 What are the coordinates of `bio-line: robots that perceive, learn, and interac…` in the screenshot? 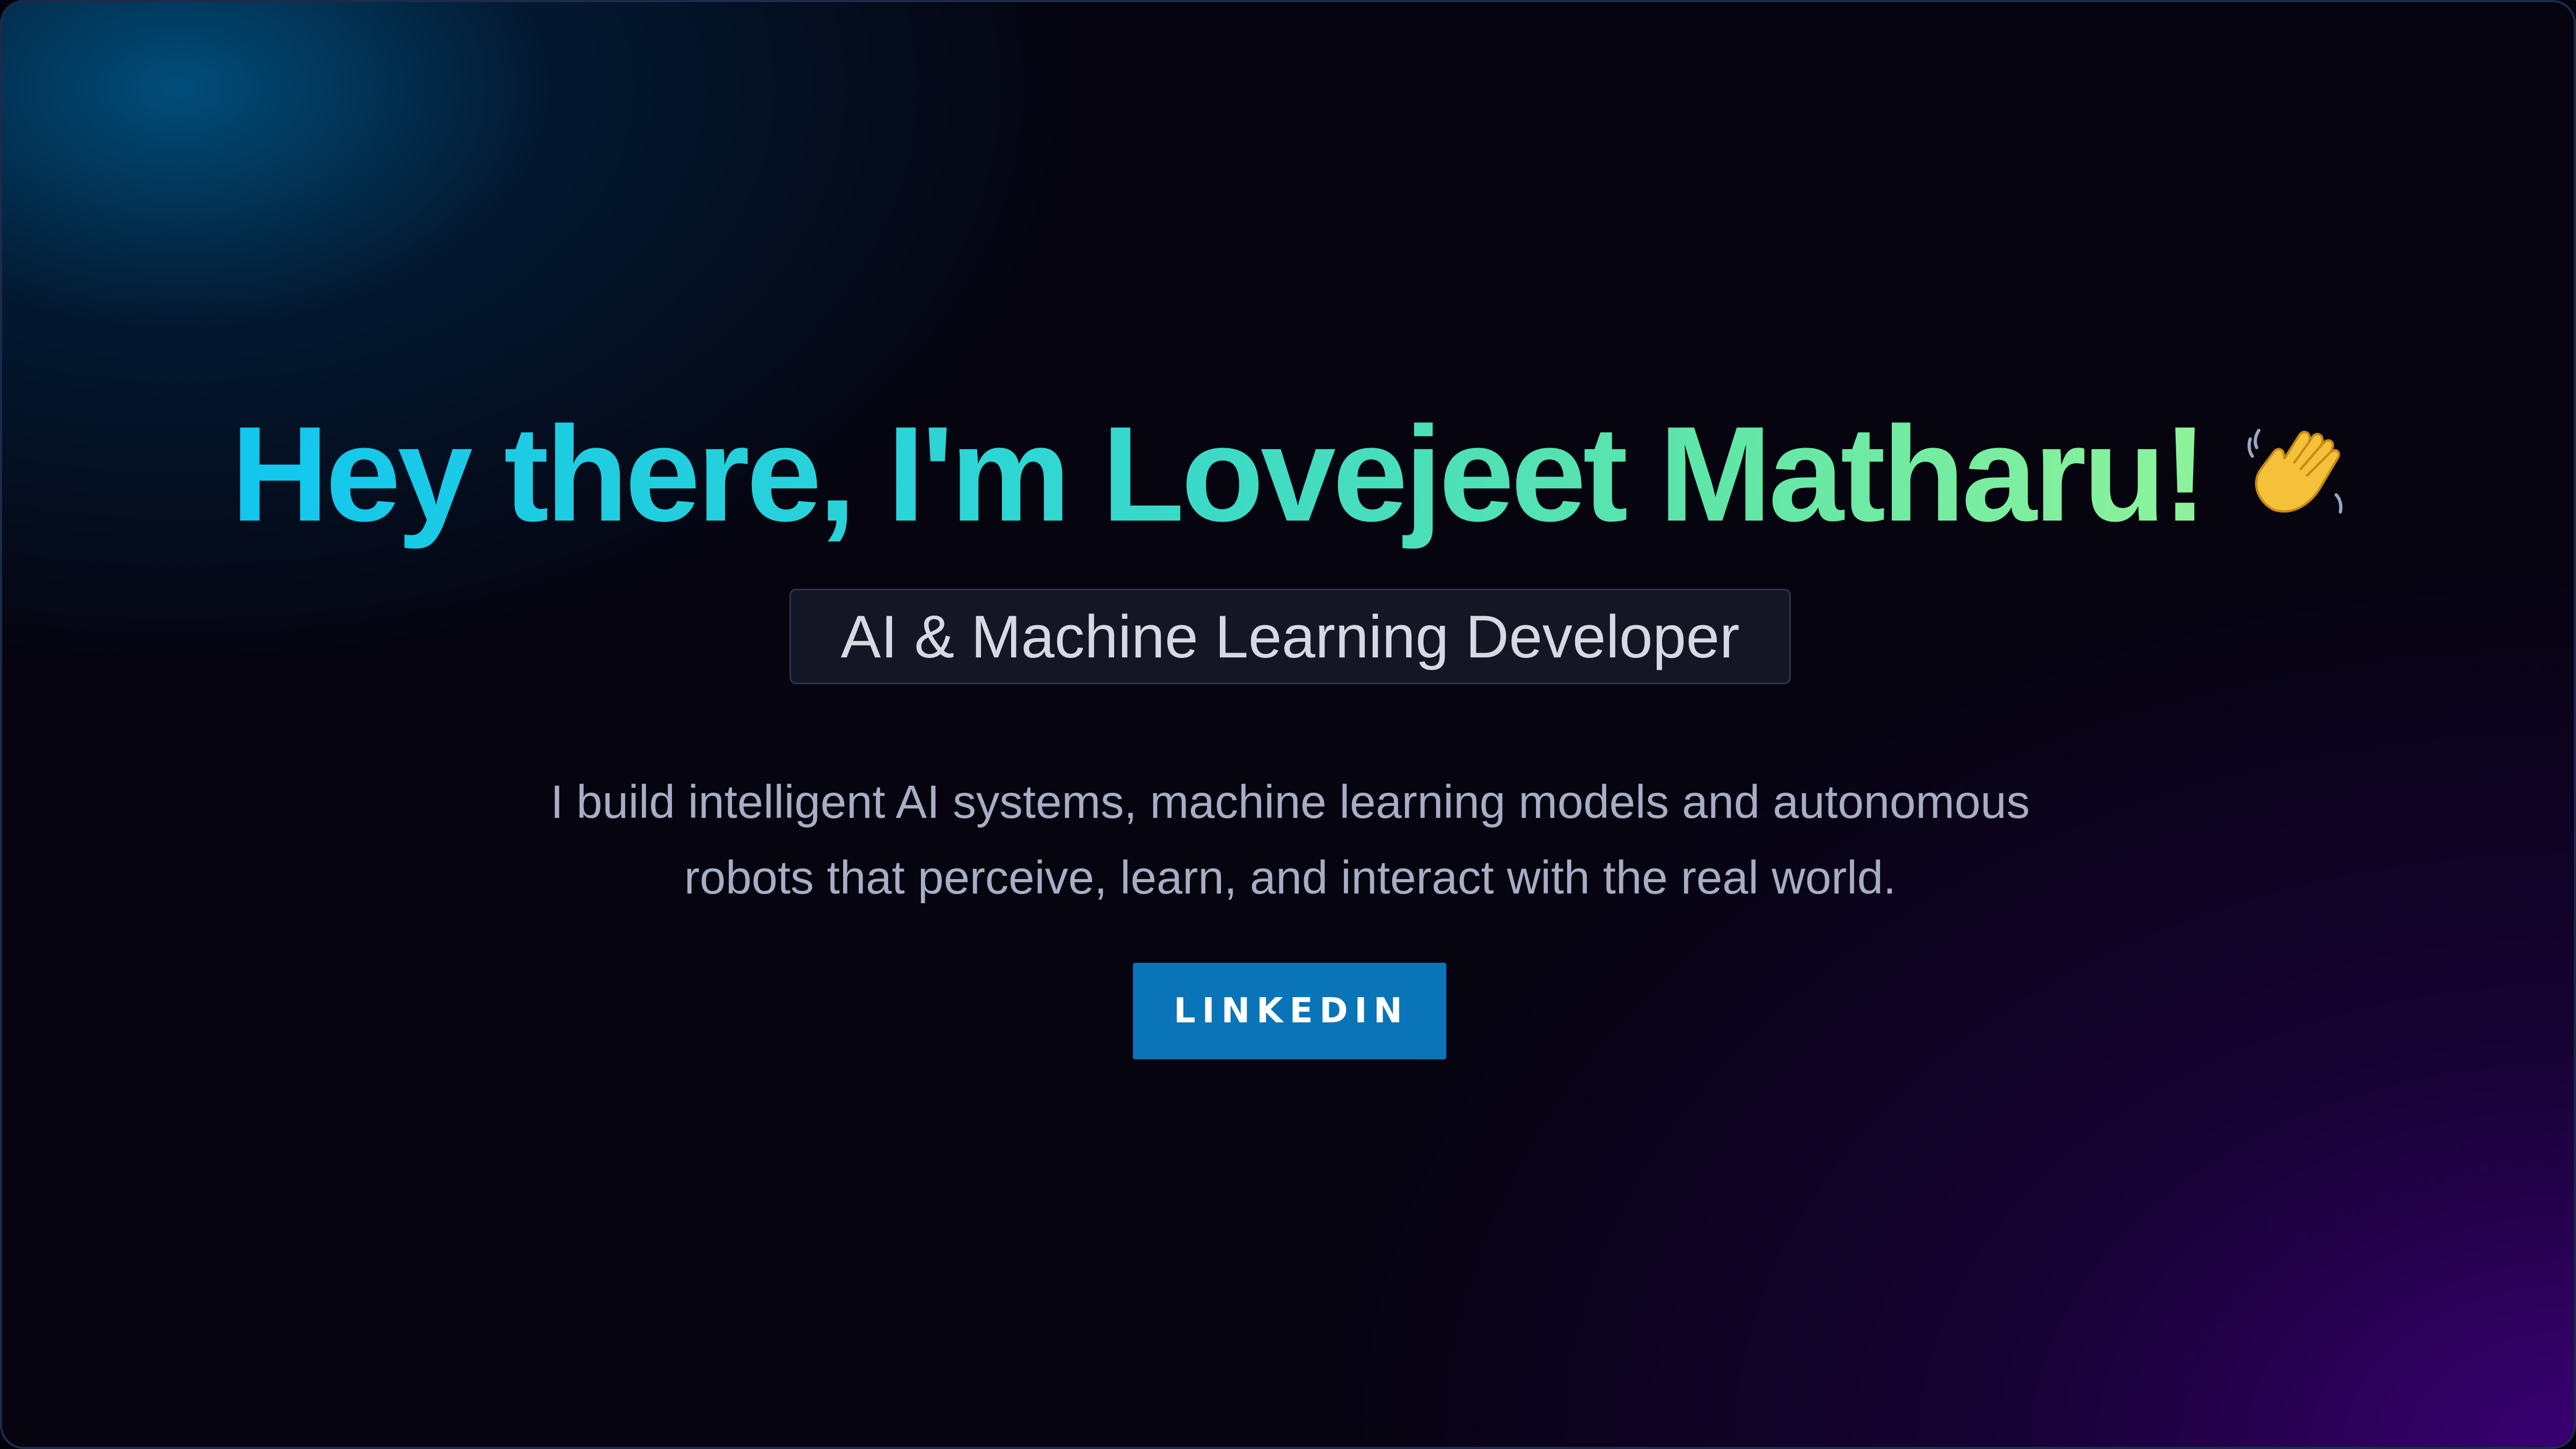 It's located at (1290, 878).